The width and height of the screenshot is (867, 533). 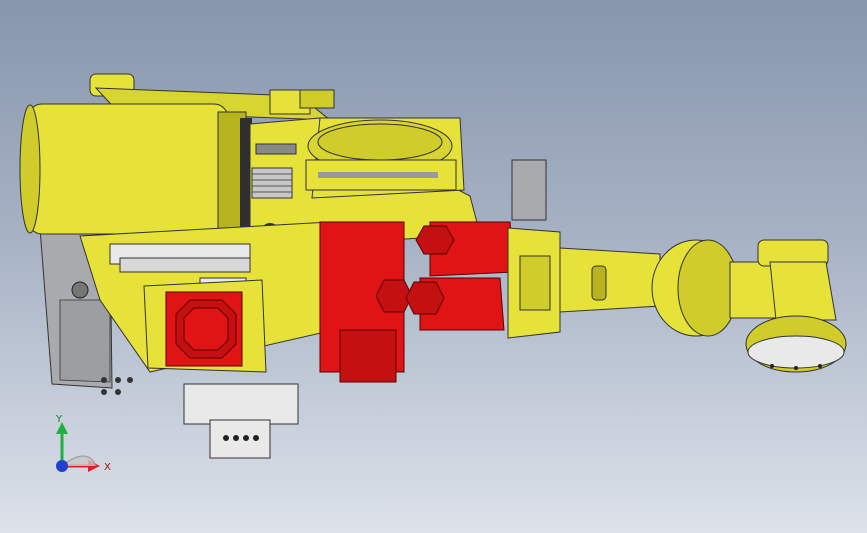 I want to click on x-axis-label: X, so click(x=107, y=467).